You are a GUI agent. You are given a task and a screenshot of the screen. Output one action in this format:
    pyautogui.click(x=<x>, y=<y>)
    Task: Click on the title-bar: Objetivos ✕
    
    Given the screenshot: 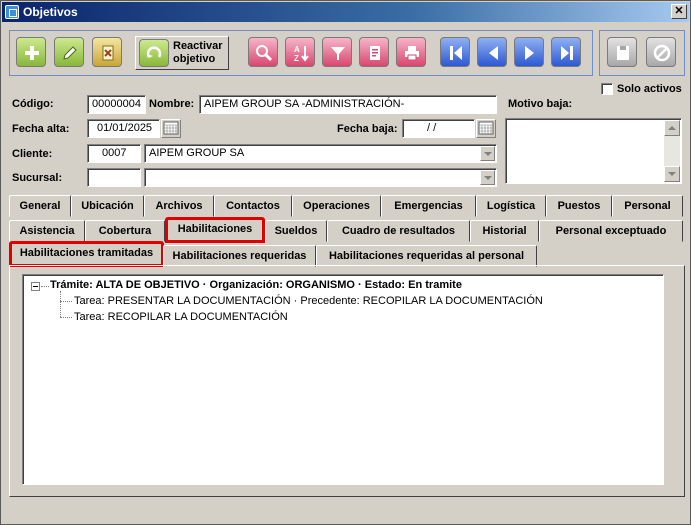 What is the action you would take?
    pyautogui.click(x=345, y=12)
    